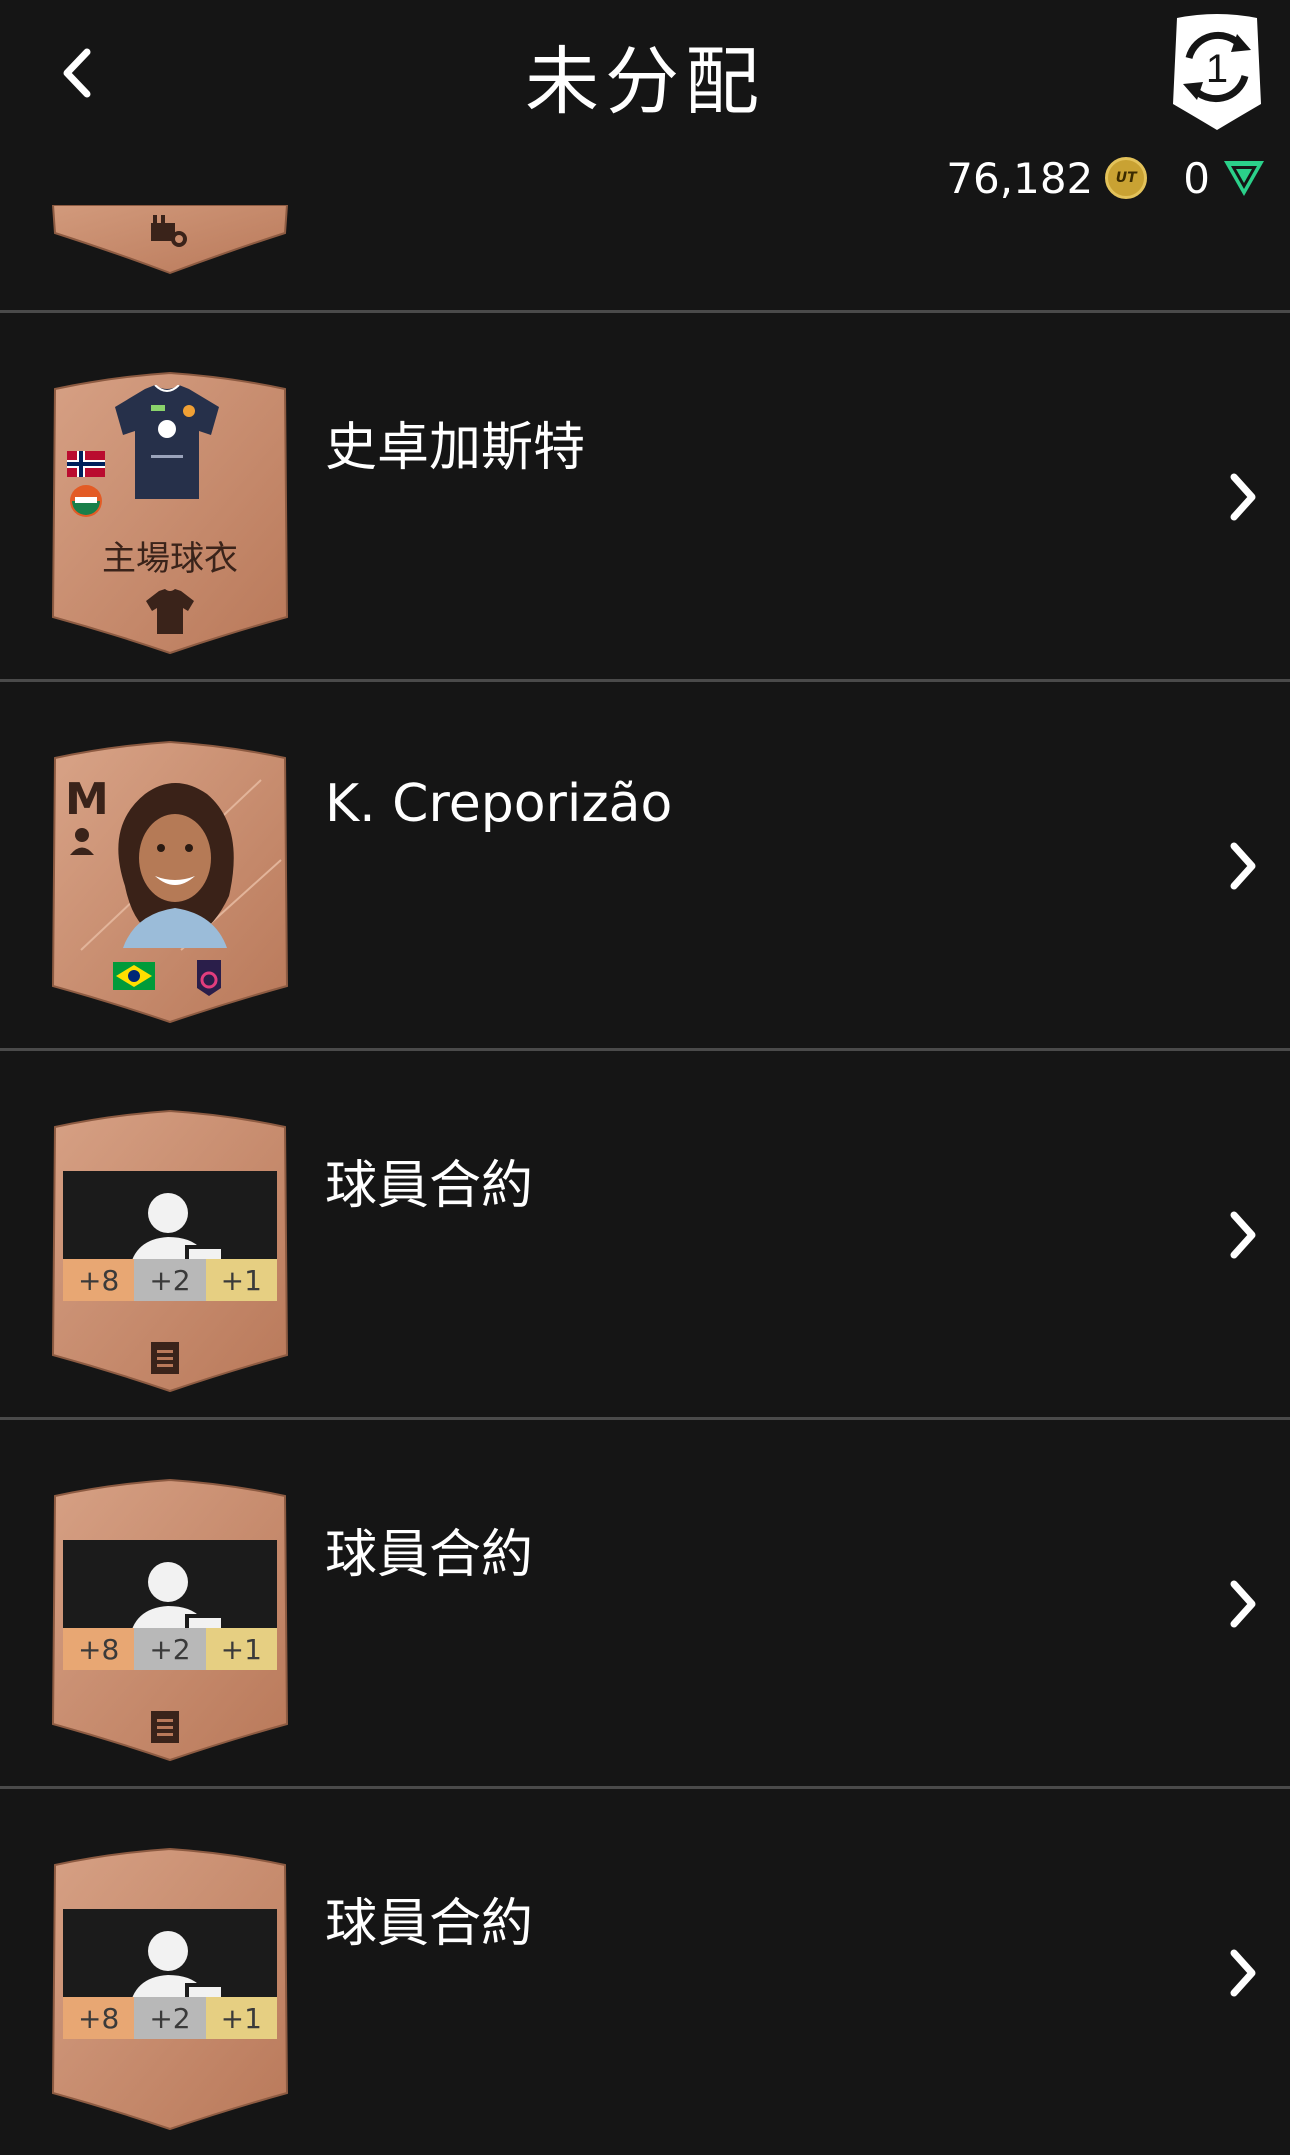  I want to click on currency-bar: 76,182 UT 0, so click(1106, 178).